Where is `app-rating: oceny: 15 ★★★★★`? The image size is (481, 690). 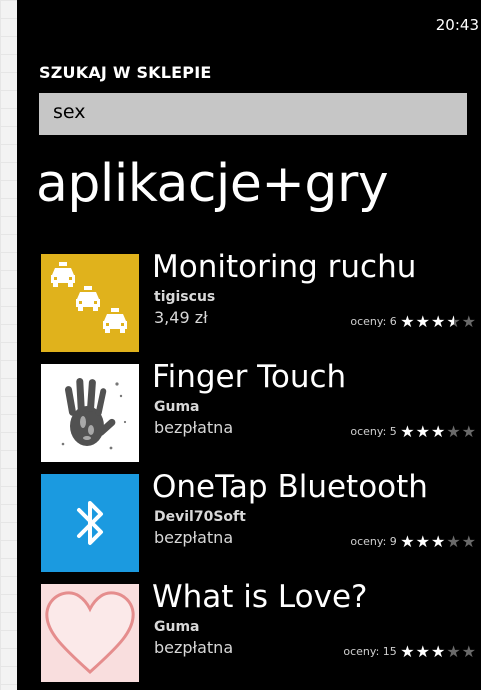 app-rating: oceny: 15 ★★★★★ is located at coordinates (410, 651).